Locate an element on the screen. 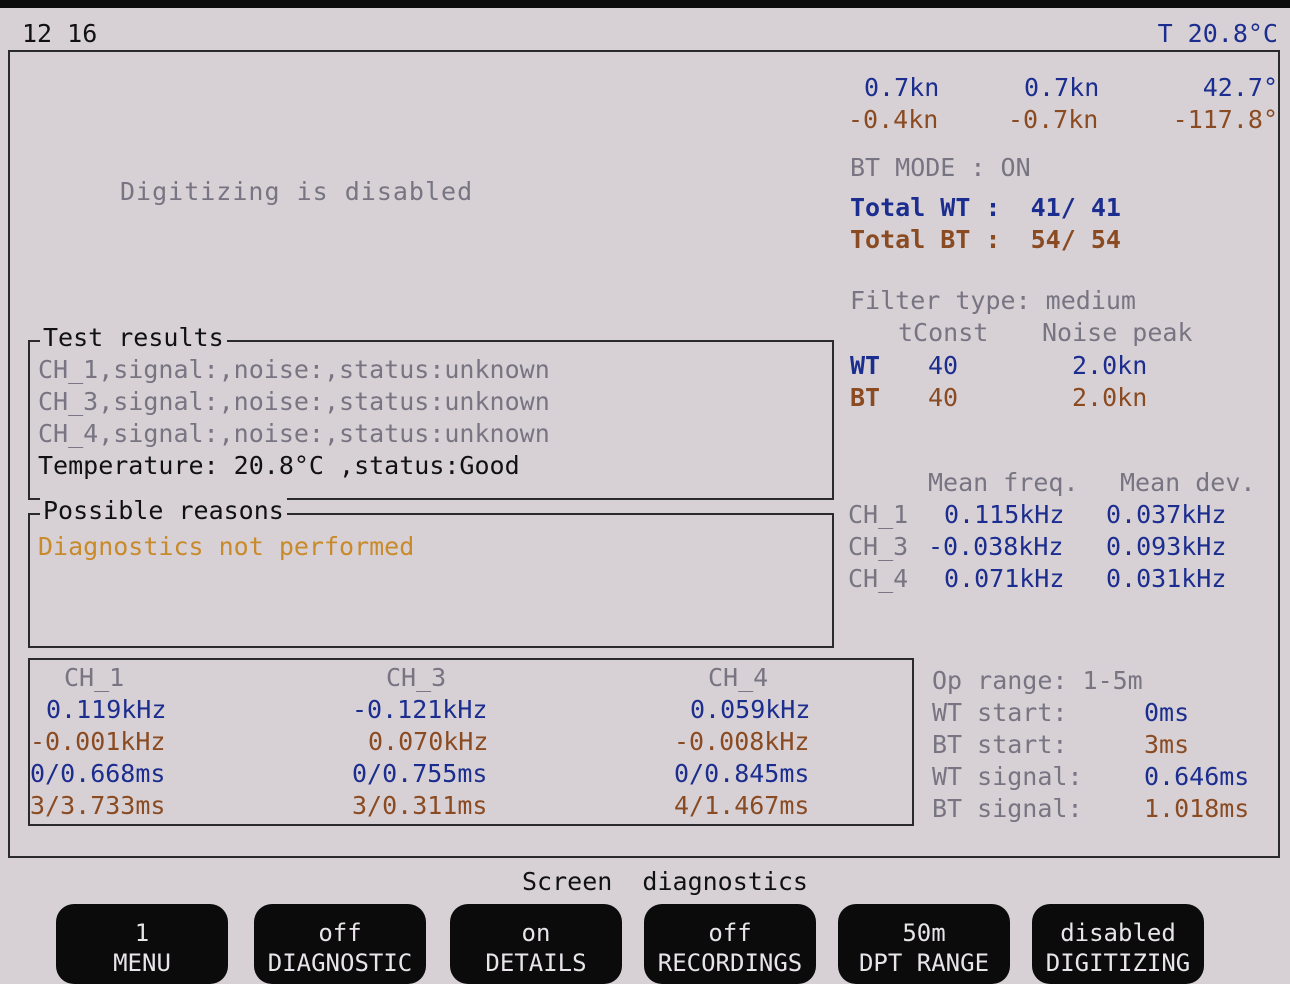  softkey-value: on is located at coordinates (536, 933).